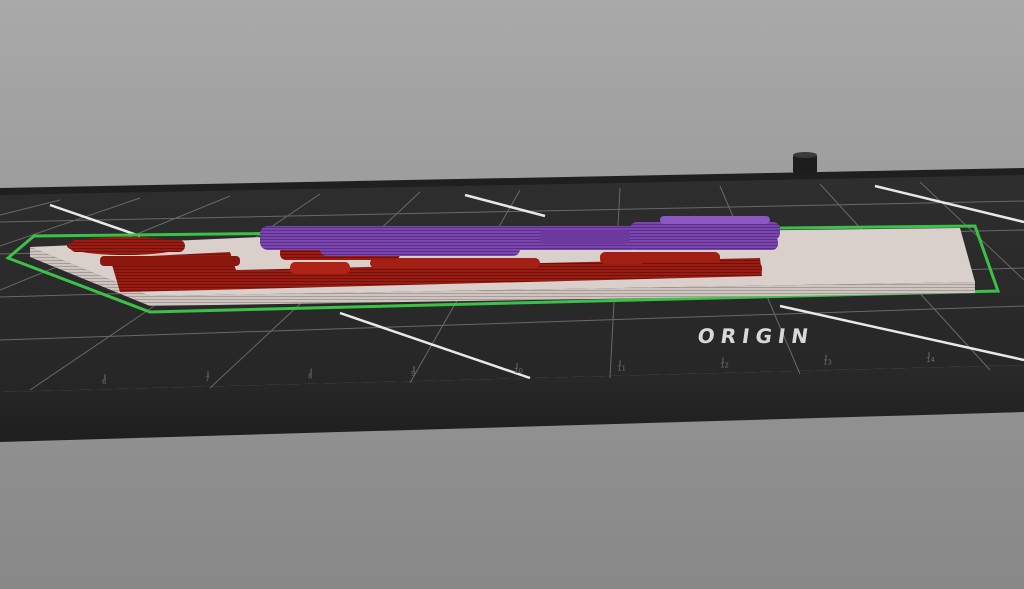 The height and width of the screenshot is (589, 1024). What do you see at coordinates (621, 368) in the screenshot?
I see `ruler-tick-label: 11` at bounding box center [621, 368].